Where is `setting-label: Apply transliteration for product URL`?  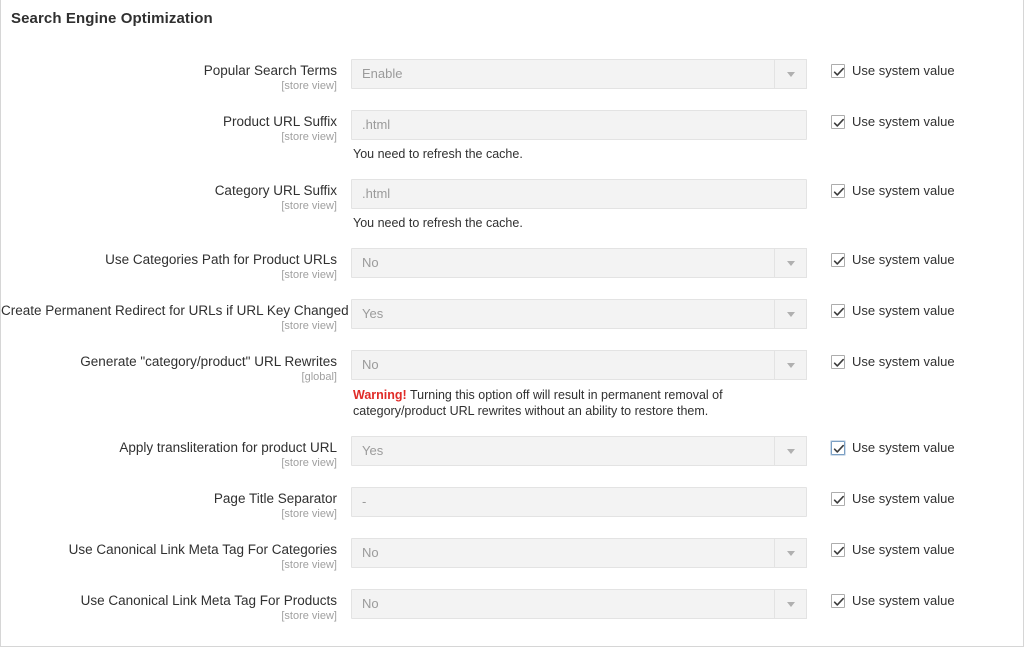 setting-label: Apply transliteration for product URL is located at coordinates (228, 447).